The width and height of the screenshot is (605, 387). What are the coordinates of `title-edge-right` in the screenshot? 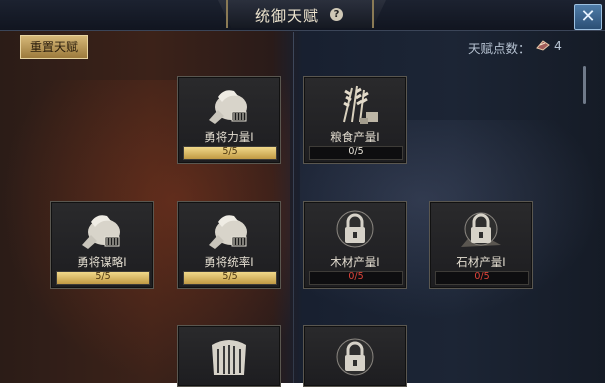 It's located at (368, 14).